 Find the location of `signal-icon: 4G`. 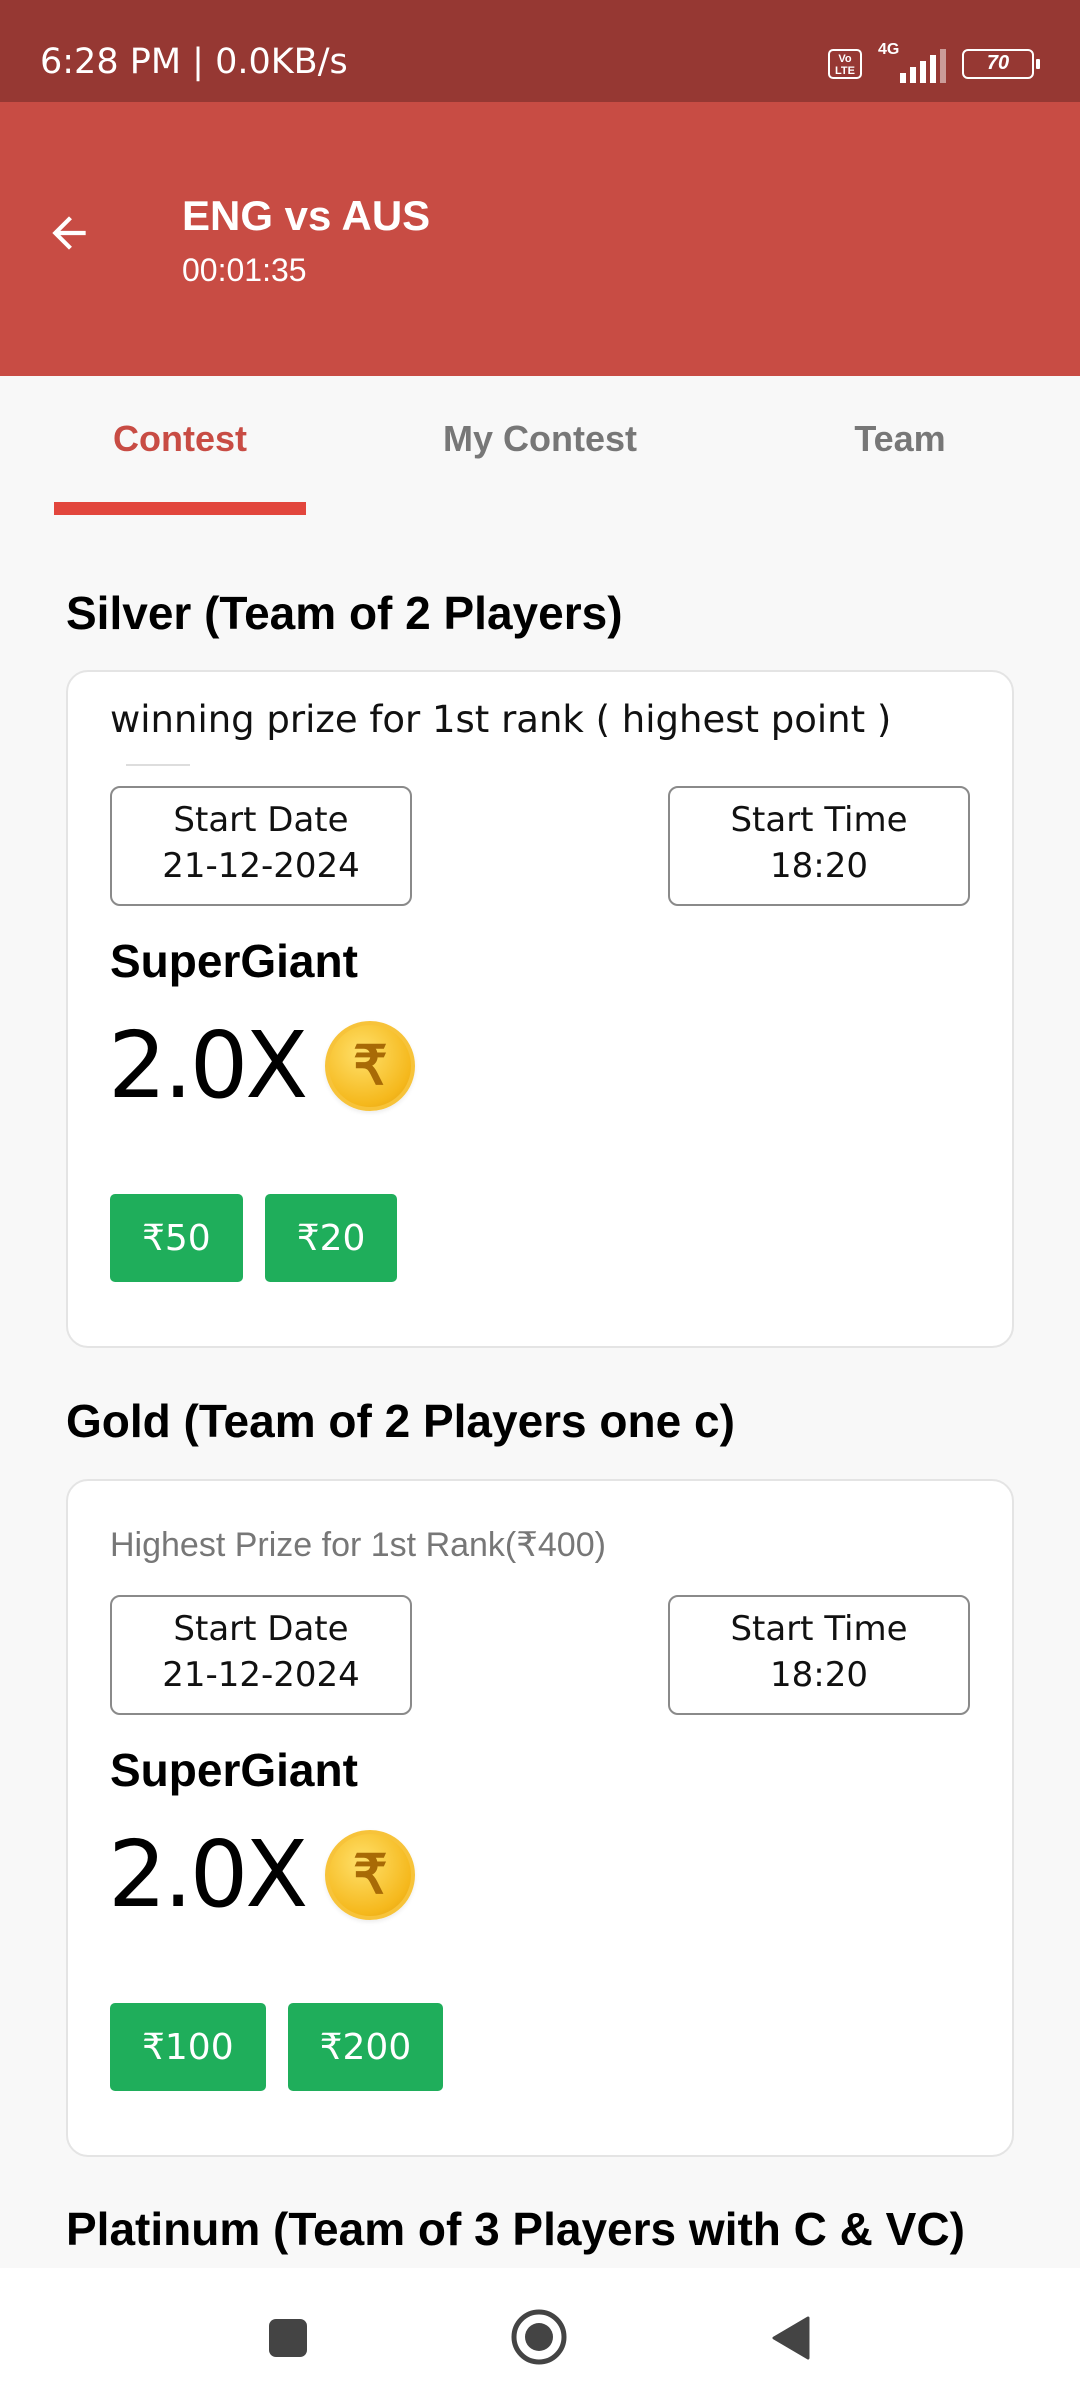

signal-icon: 4G is located at coordinates (912, 62).